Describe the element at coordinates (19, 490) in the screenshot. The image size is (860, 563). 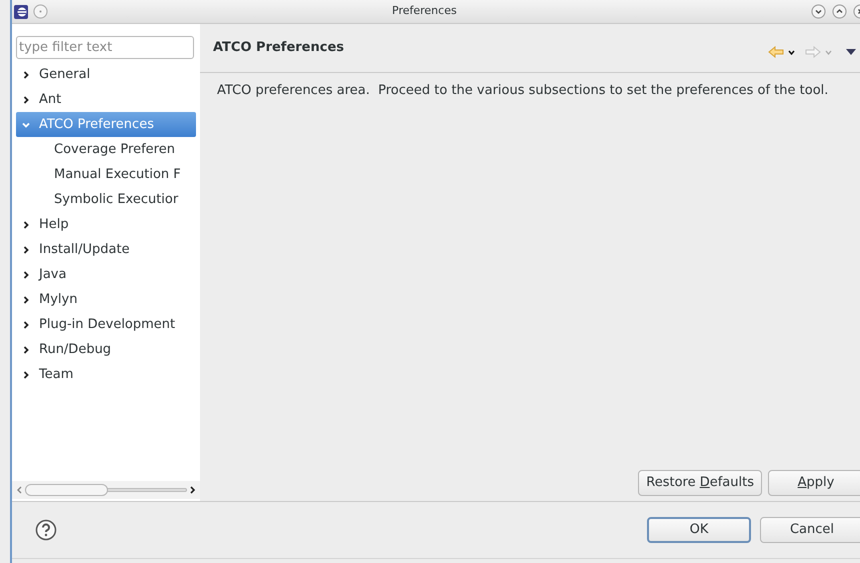
I see `scroll-left-icon` at that location.